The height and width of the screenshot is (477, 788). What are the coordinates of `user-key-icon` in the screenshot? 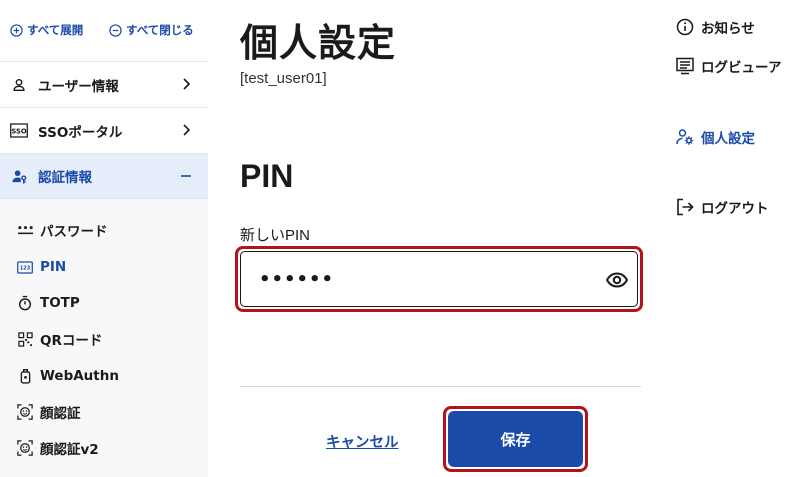 It's located at (19, 176).